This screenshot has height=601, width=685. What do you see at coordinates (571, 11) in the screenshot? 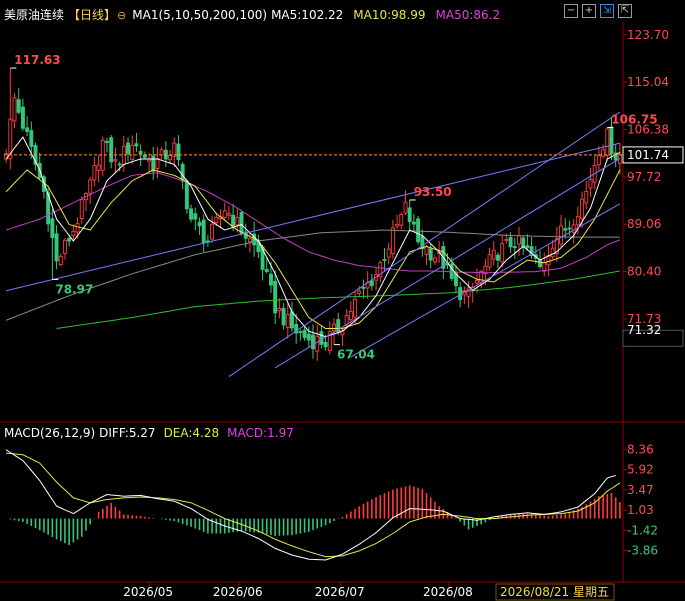
I see `minus-icon: −` at bounding box center [571, 11].